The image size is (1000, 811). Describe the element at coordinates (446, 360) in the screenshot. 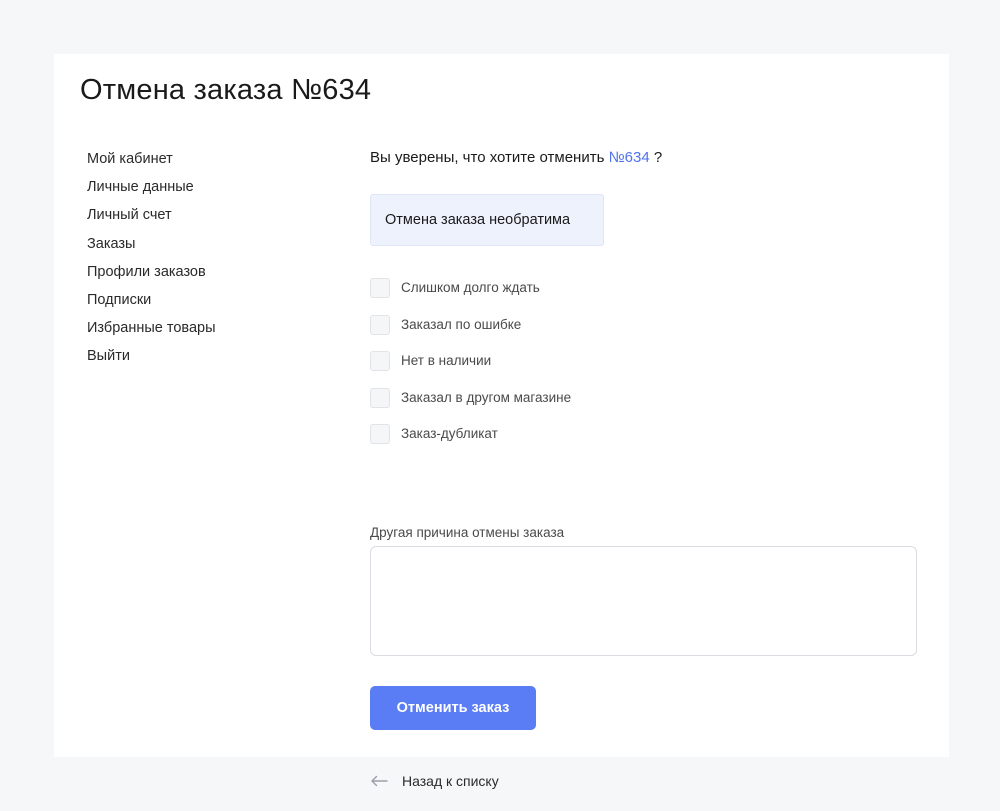

I see `reason-label: Нет в наличии` at that location.